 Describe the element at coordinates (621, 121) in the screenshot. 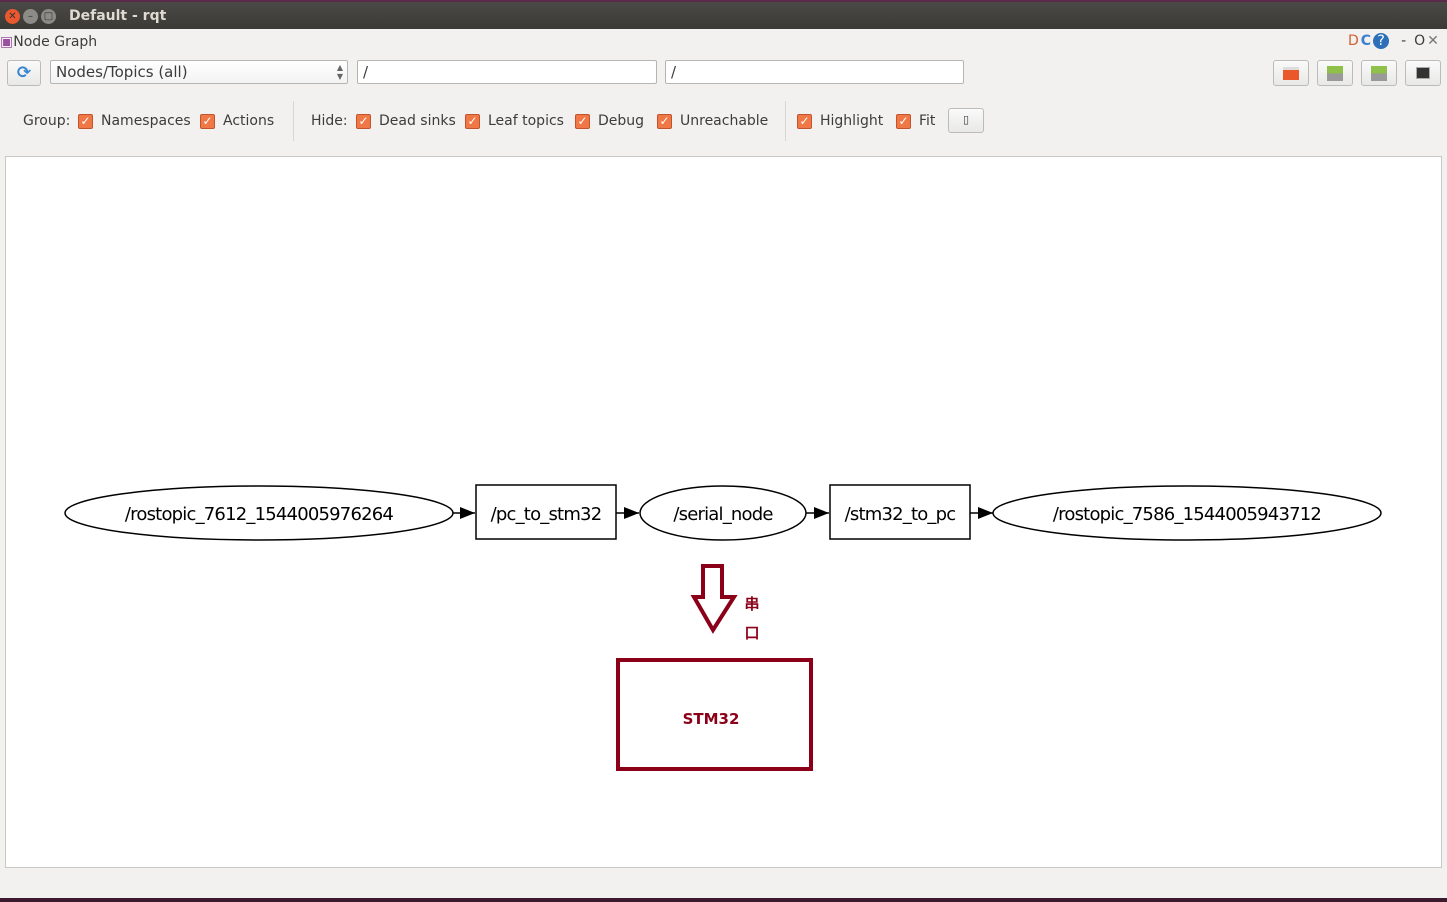

I see `checkbox-label: Debug` at that location.